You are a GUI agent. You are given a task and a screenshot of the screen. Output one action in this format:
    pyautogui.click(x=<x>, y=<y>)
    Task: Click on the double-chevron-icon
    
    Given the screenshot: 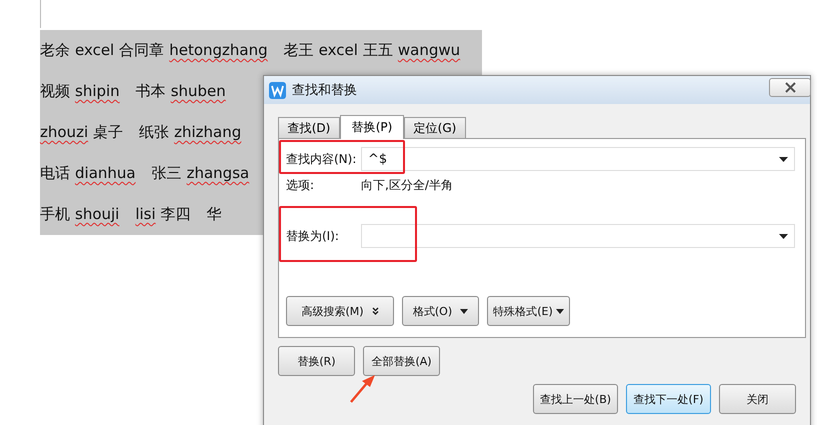 What is the action you would take?
    pyautogui.click(x=375, y=311)
    